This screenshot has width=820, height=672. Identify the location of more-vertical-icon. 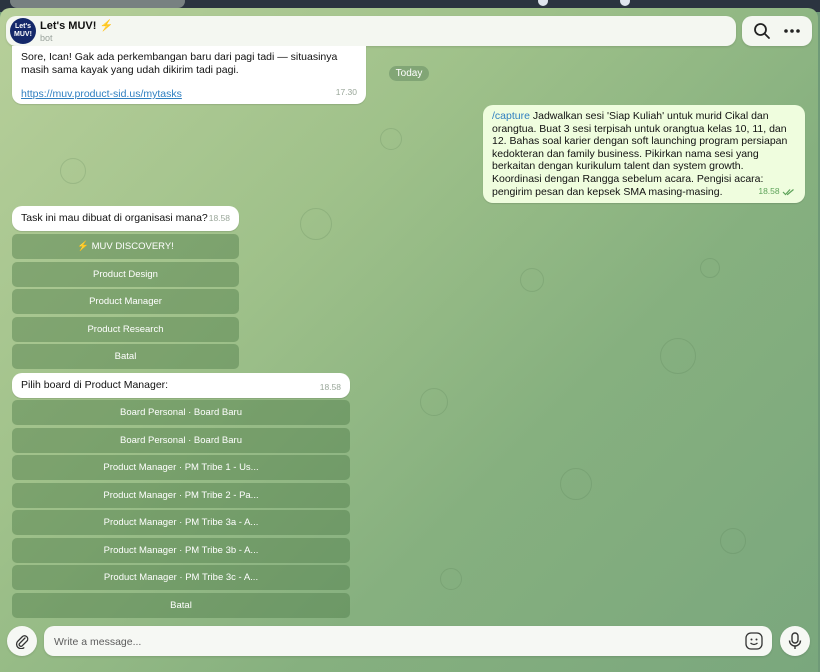
(792, 31).